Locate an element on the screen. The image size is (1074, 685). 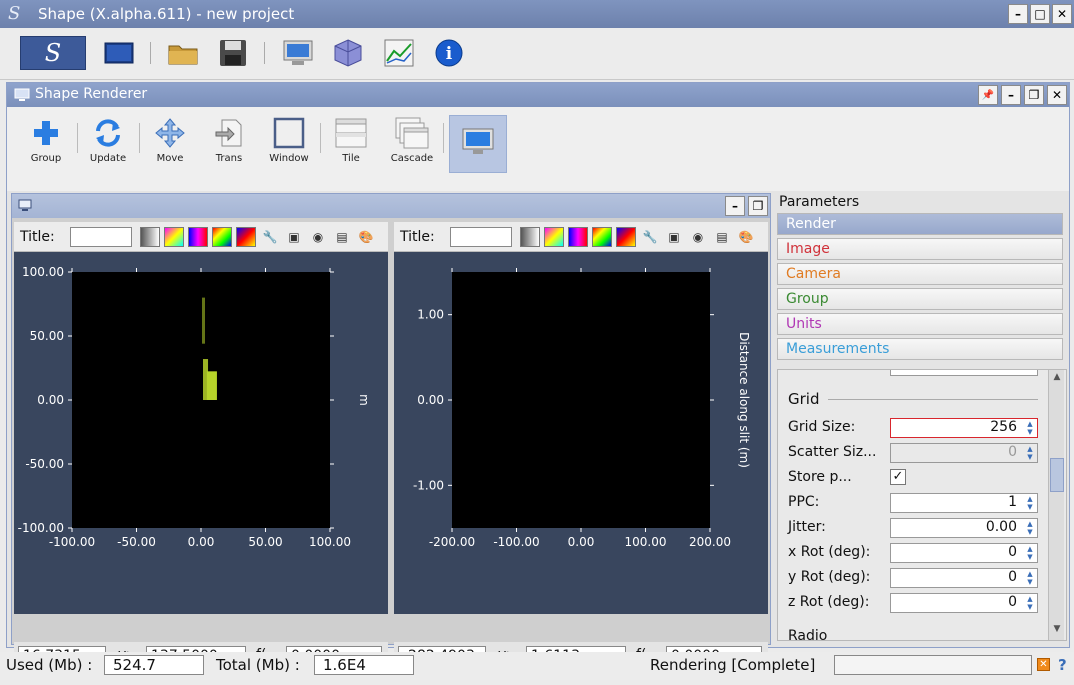
y-axis-label: Distance along slit (m) is located at coordinates (744, 400).